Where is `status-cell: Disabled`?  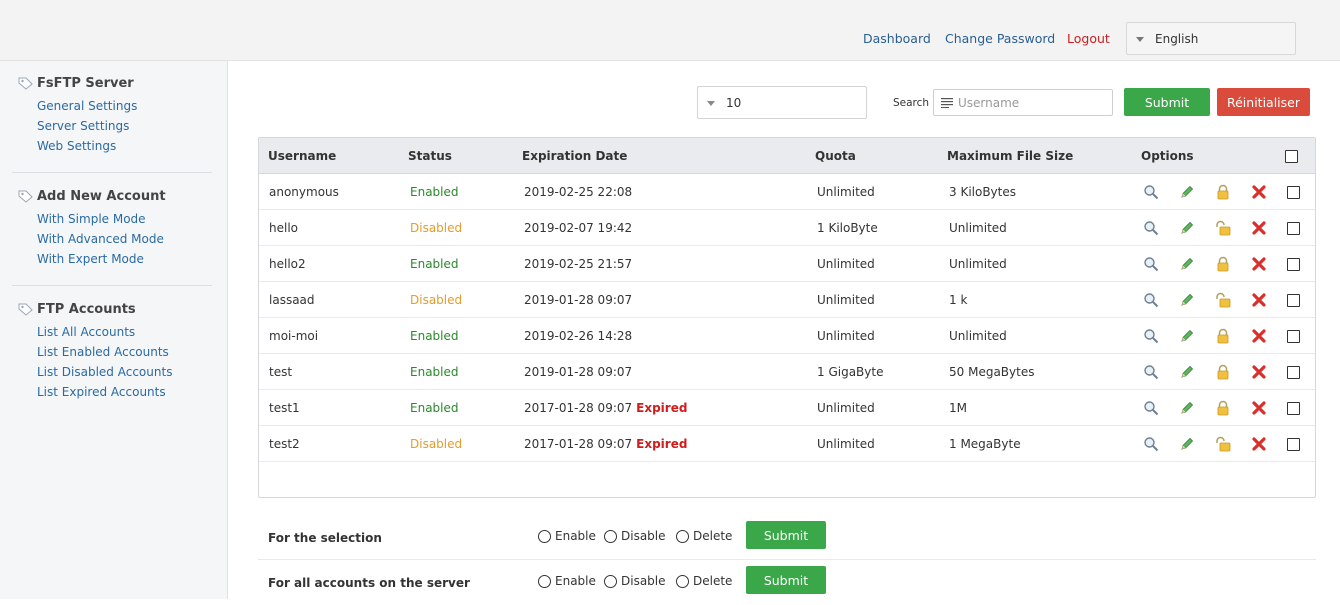 status-cell: Disabled is located at coordinates (436, 444).